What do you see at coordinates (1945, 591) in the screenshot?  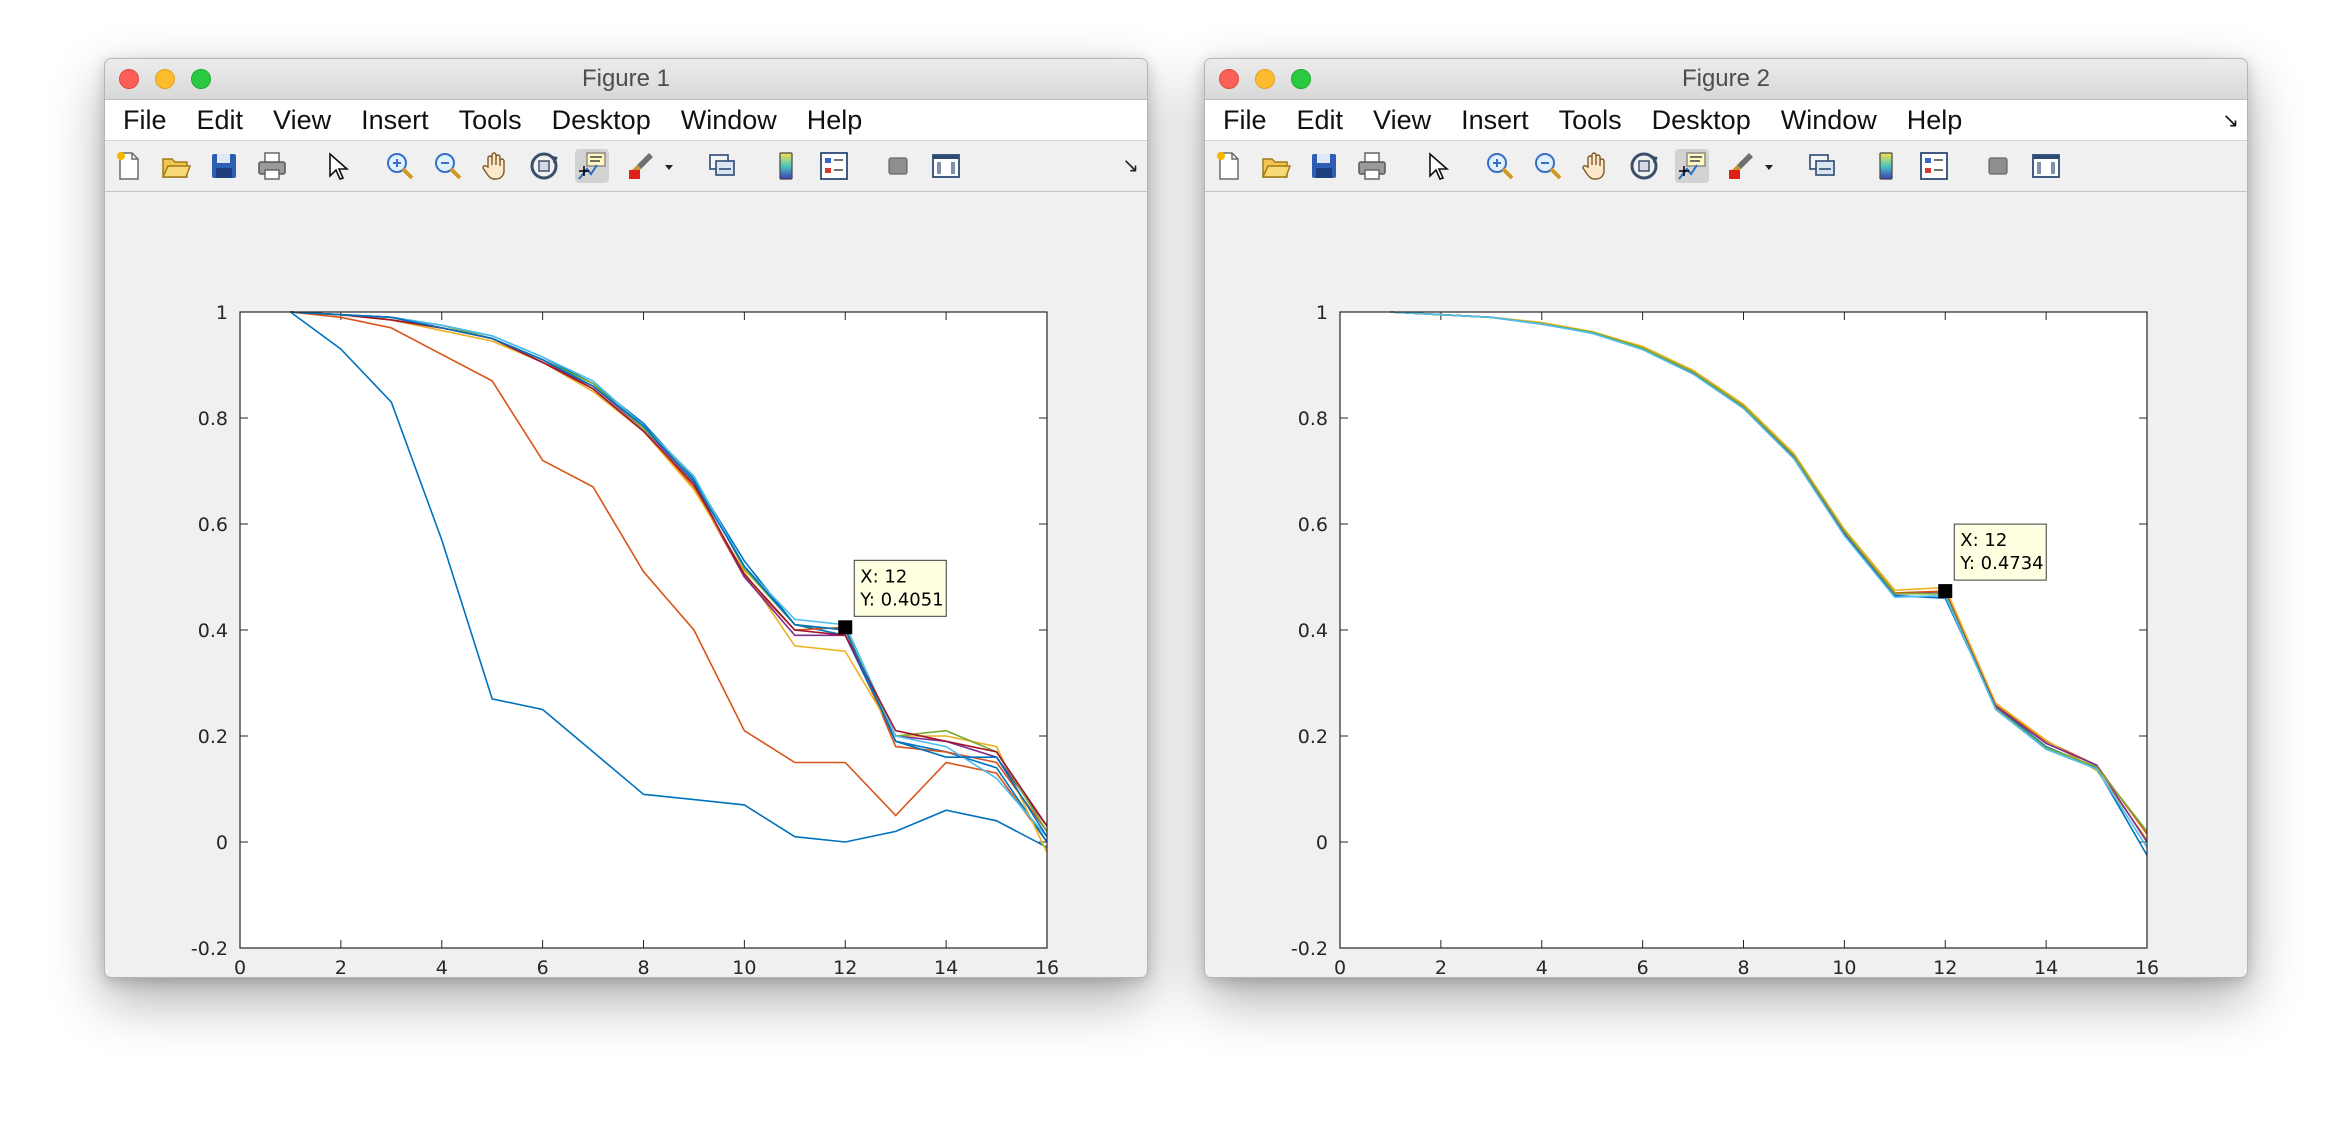 I see `datatip-marker` at bounding box center [1945, 591].